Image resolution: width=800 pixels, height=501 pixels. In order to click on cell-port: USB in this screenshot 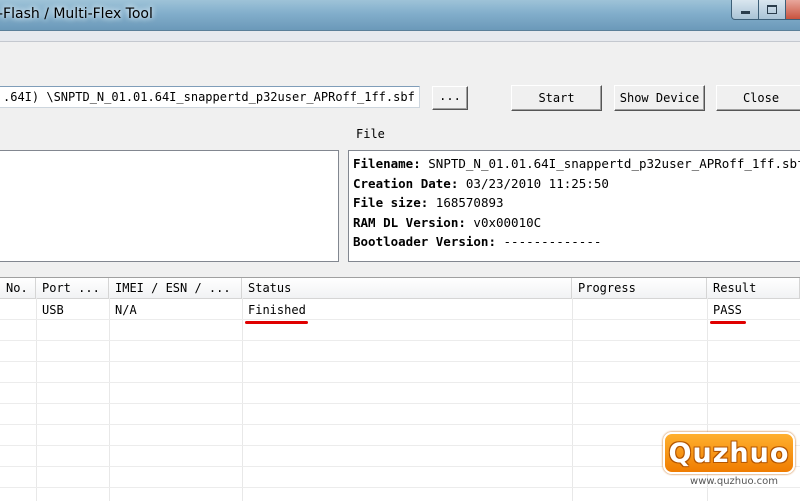, I will do `click(53, 310)`.